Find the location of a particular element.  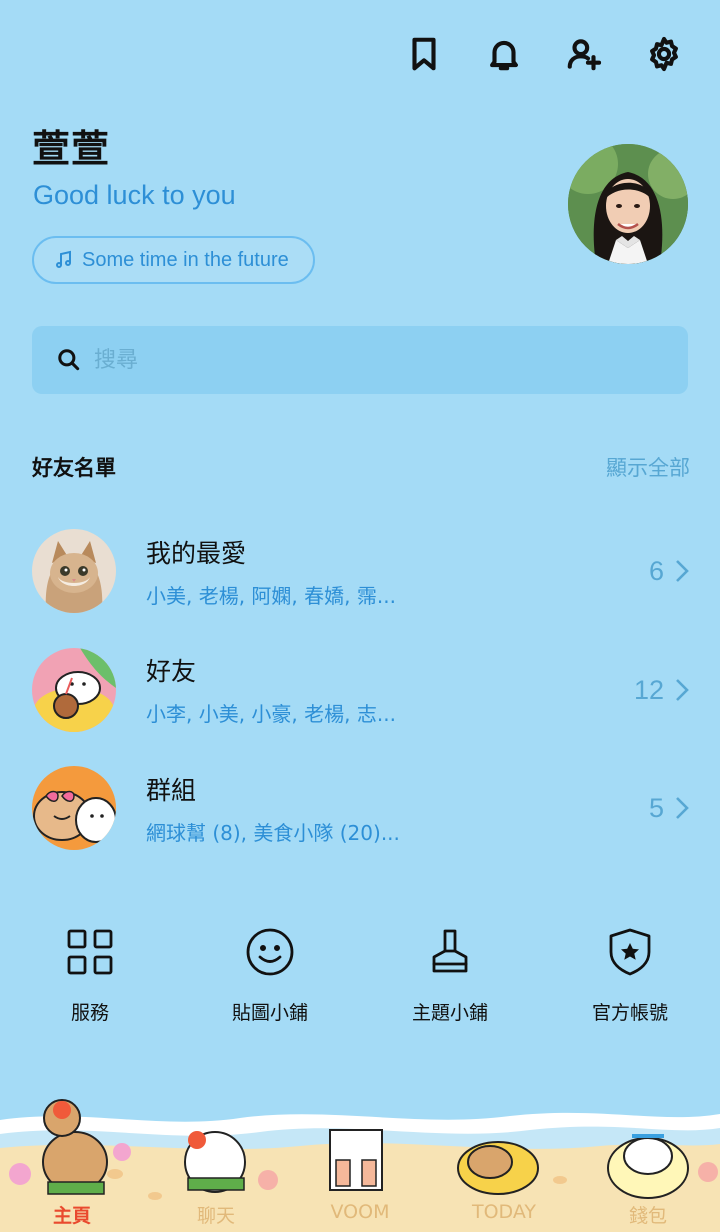

gear-icon is located at coordinates (664, 54).